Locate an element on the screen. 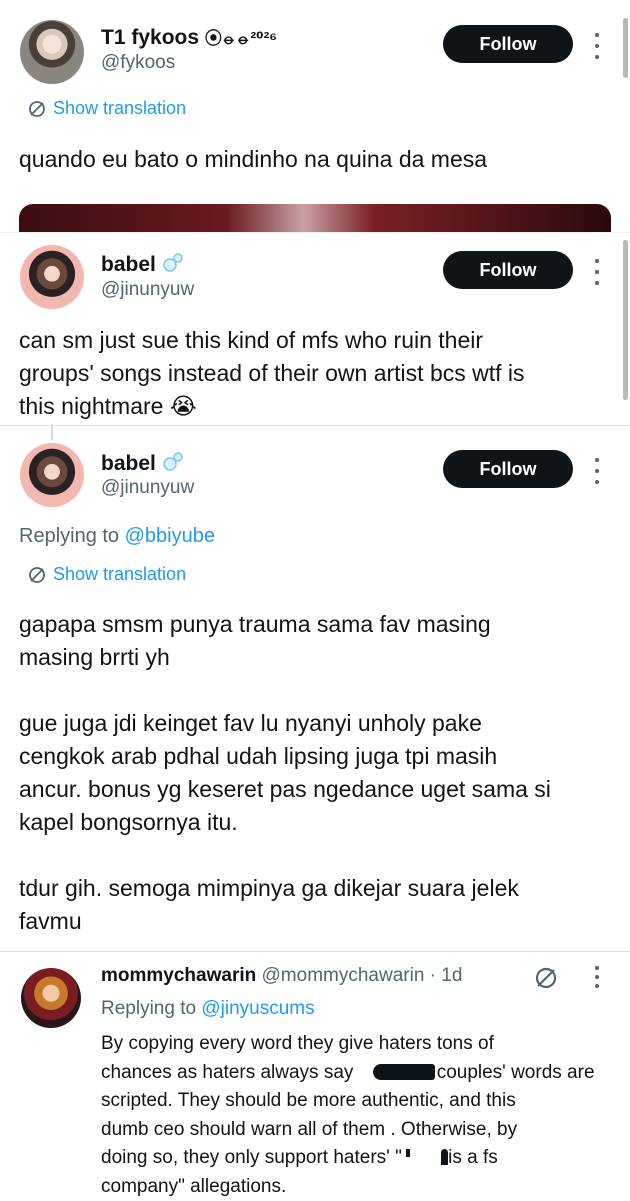  replying-to: Replying to @bbiyube is located at coordinates (117, 536).